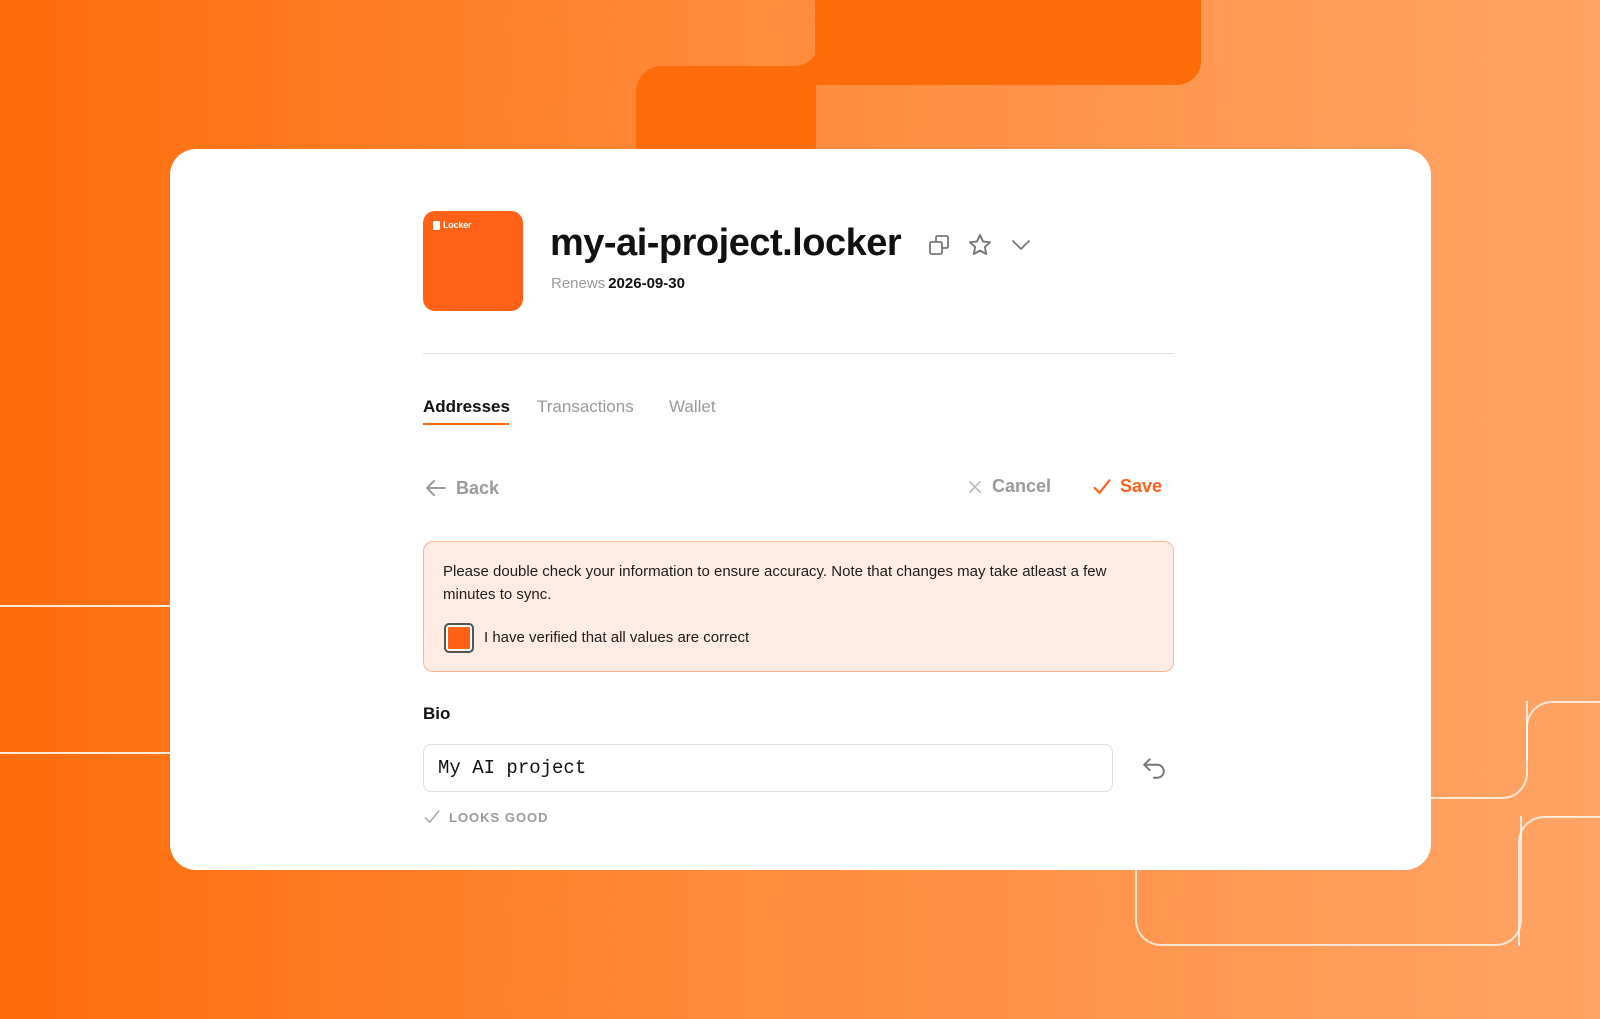 Image resolution: width=1600 pixels, height=1019 pixels. I want to click on favorite-button, so click(980, 245).